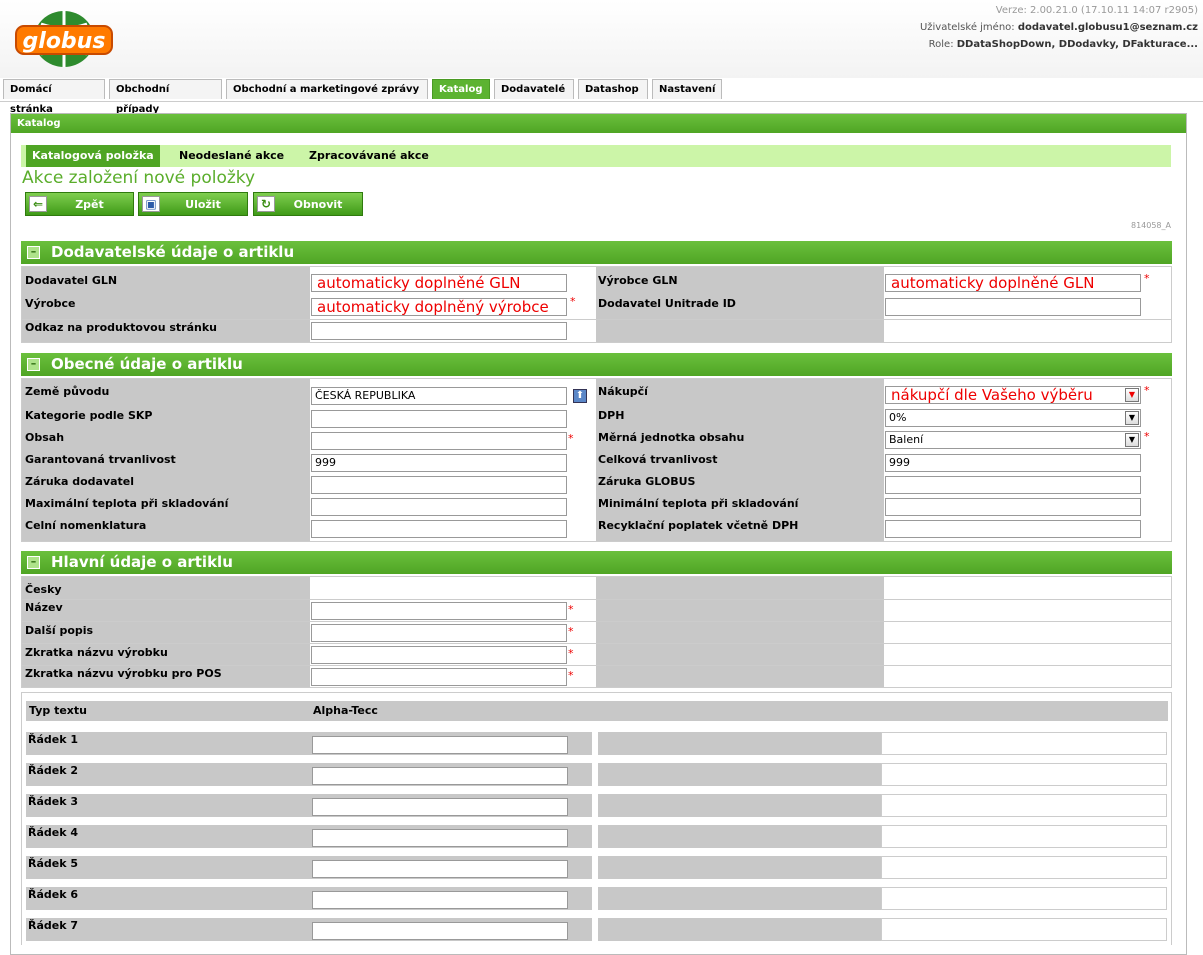 The height and width of the screenshot is (955, 1203). I want to click on subtab-processing: Zpracovávané akce, so click(369, 156).